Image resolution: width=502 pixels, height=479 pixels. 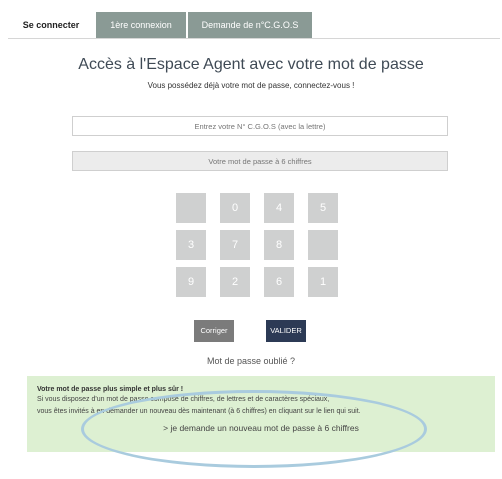 What do you see at coordinates (250, 25) in the screenshot?
I see `tab-demande-cgos: Demande de n°C.G.O.S` at bounding box center [250, 25].